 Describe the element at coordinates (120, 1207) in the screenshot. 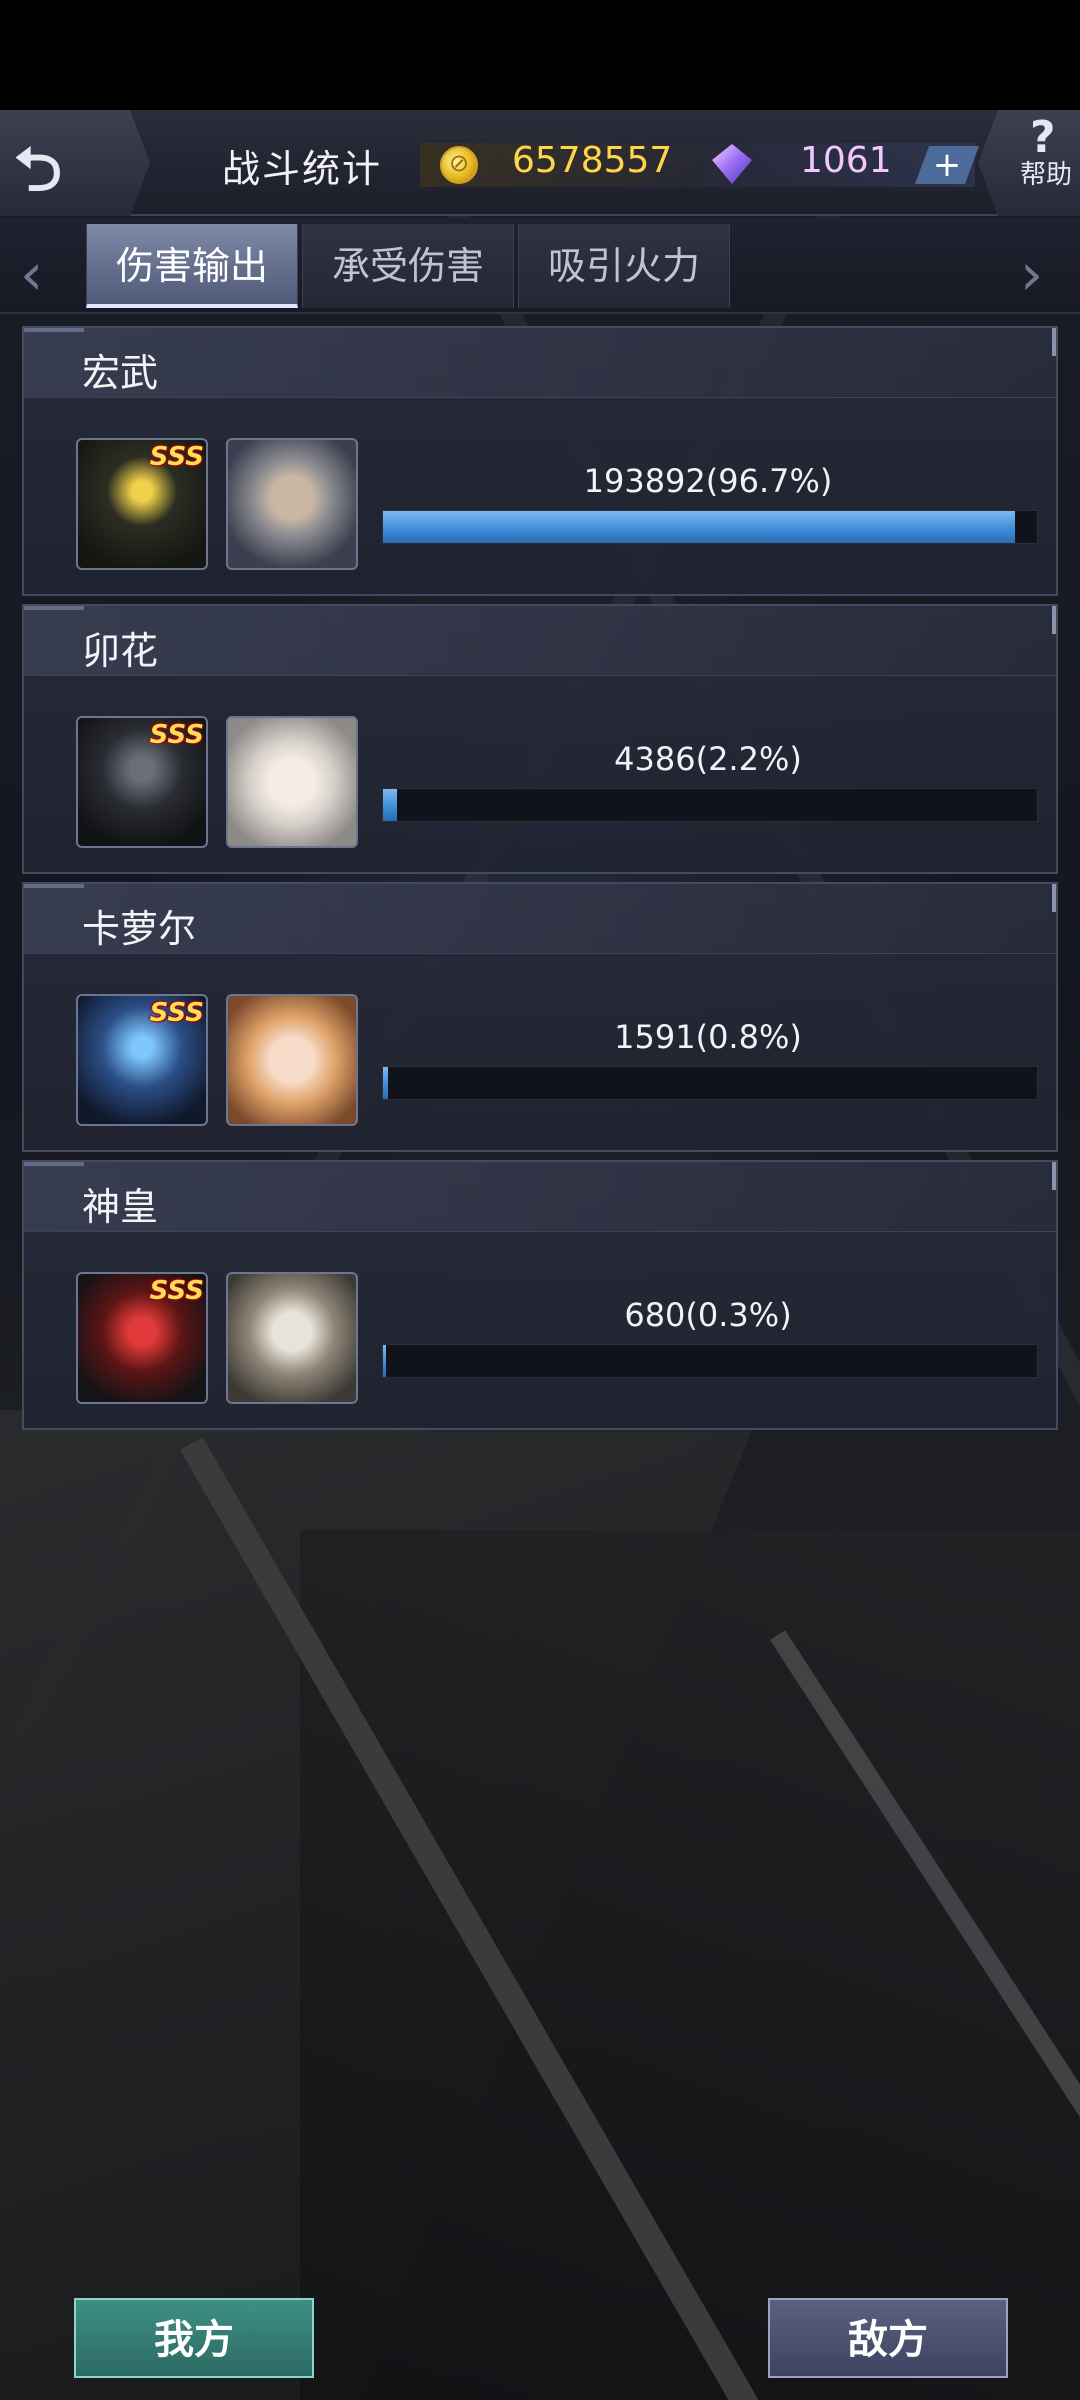

I see `pilot-name: 神皇` at that location.